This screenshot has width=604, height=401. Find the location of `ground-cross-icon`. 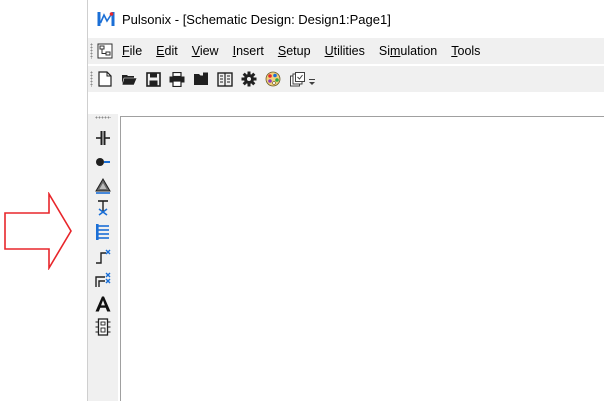

ground-cross-icon is located at coordinates (103, 208).